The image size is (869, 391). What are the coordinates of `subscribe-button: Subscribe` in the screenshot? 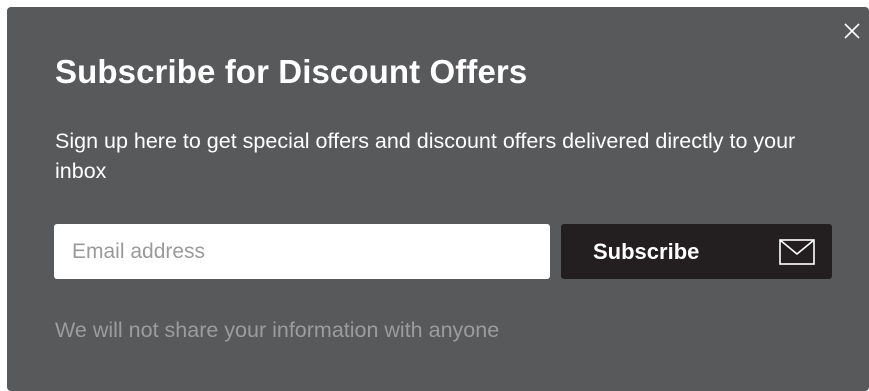 It's located at (696, 251).